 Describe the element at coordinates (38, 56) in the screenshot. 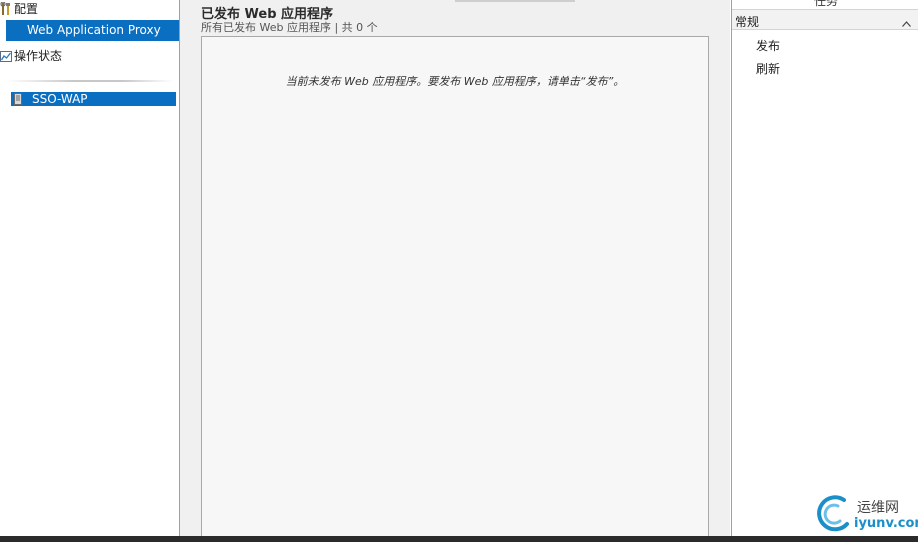

I see `nav-item-operation-status-label: 操作状态` at that location.